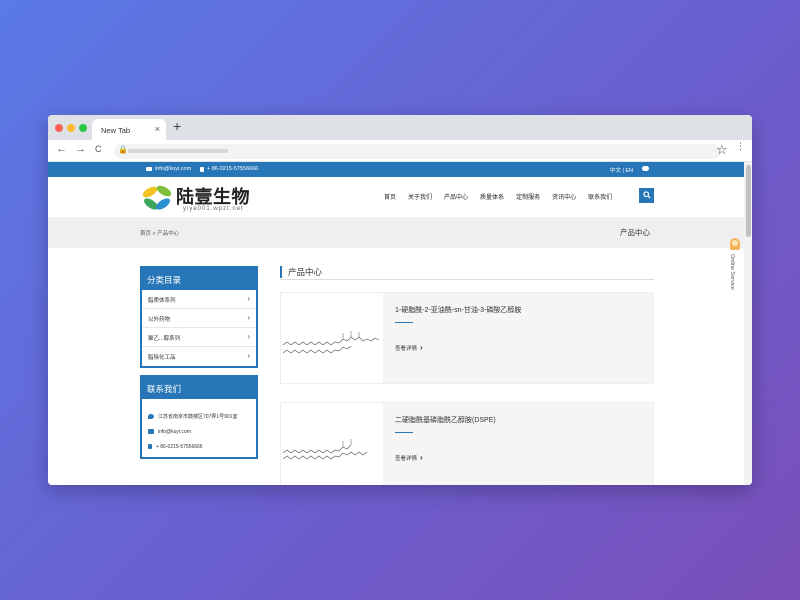 The image size is (800, 600). Describe the element at coordinates (199, 279) in the screenshot. I see `category-panel-title: 分类目录` at that location.